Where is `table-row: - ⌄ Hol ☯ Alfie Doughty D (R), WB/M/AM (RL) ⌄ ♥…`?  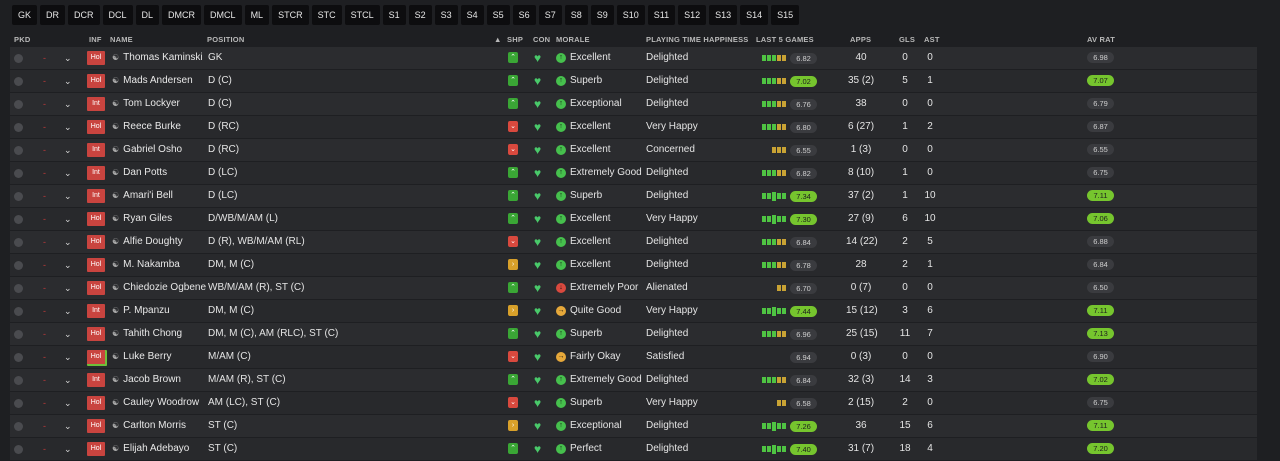 table-row: - ⌄ Hol ☯ Alfie Doughty D (R), WB/M/AM (RL) ⌄ ♥… is located at coordinates (633, 242).